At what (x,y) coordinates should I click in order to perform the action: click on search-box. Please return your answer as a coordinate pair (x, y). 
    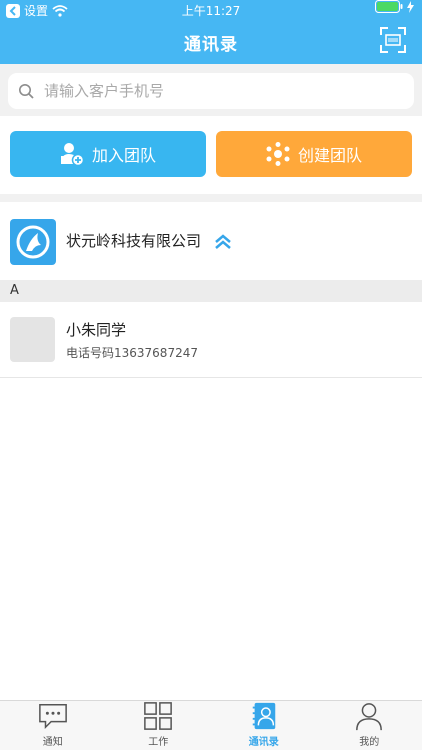
    Looking at the image, I should click on (211, 91).